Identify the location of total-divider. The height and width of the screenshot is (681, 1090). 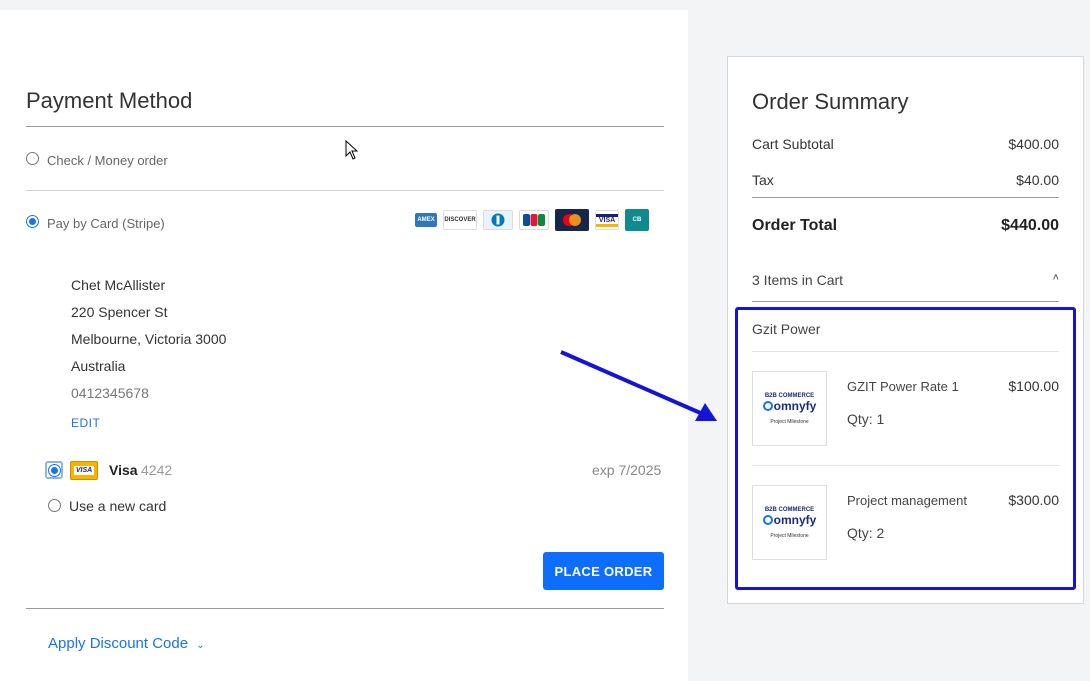
(905, 197).